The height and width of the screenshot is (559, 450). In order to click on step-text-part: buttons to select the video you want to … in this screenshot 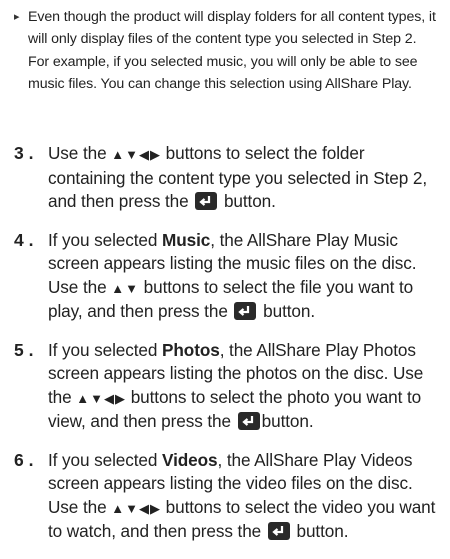, I will do `click(242, 519)`.